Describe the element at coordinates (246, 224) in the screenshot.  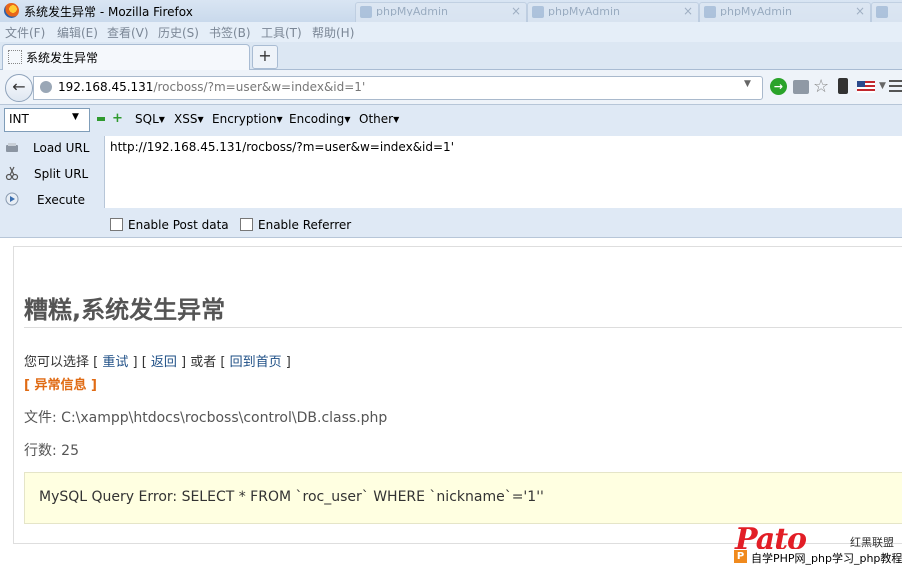
I see `enable-referrer-checkbox` at that location.